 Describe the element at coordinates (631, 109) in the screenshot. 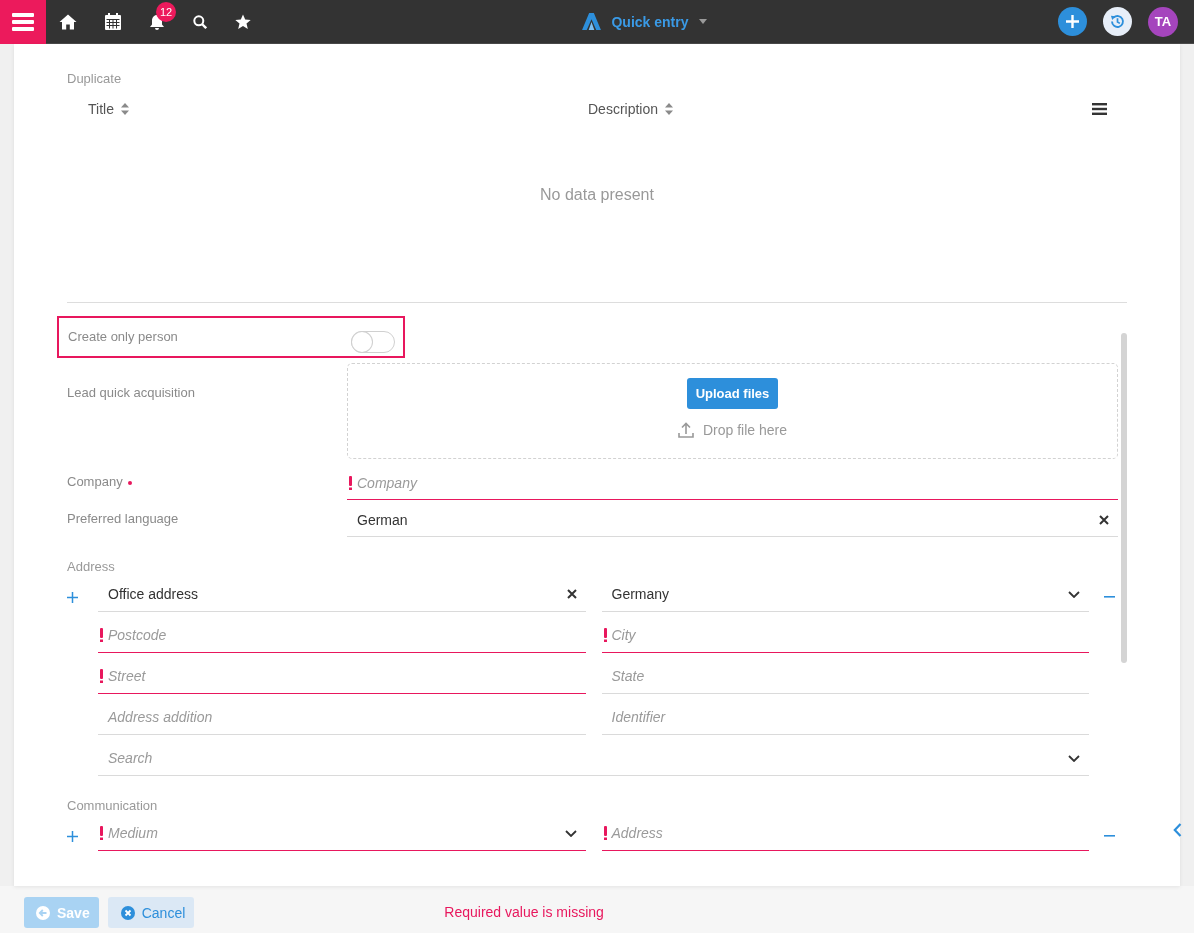

I see `column-header: Description` at that location.